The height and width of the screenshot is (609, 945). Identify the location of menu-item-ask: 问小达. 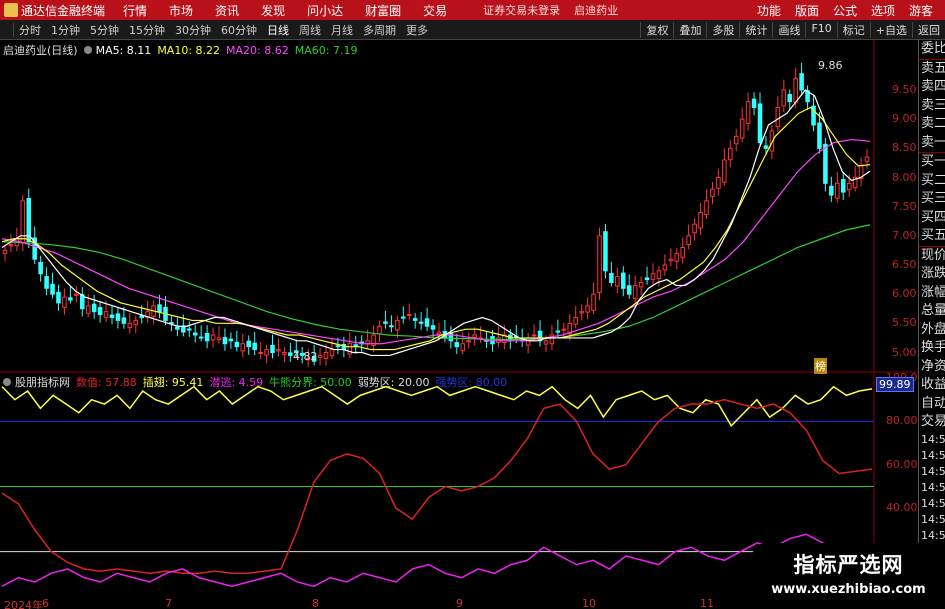
(325, 10).